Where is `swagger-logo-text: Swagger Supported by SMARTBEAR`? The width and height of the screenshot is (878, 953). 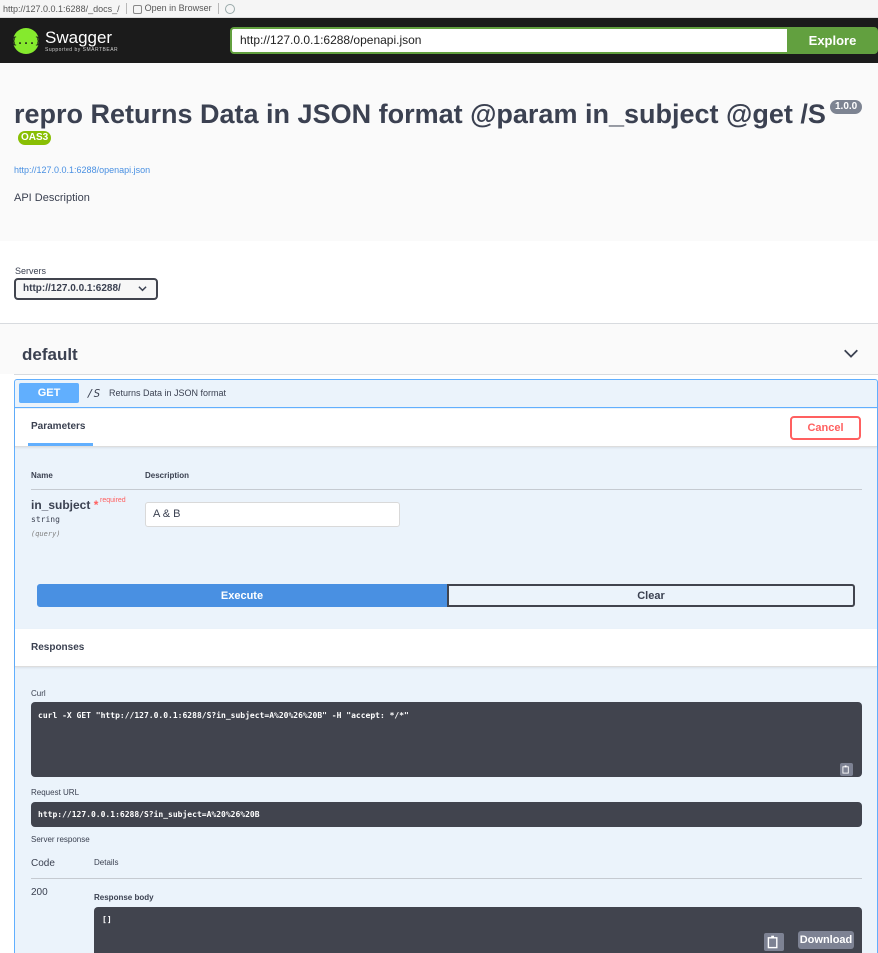 swagger-logo-text: Swagger Supported by SMARTBEAR is located at coordinates (81, 41).